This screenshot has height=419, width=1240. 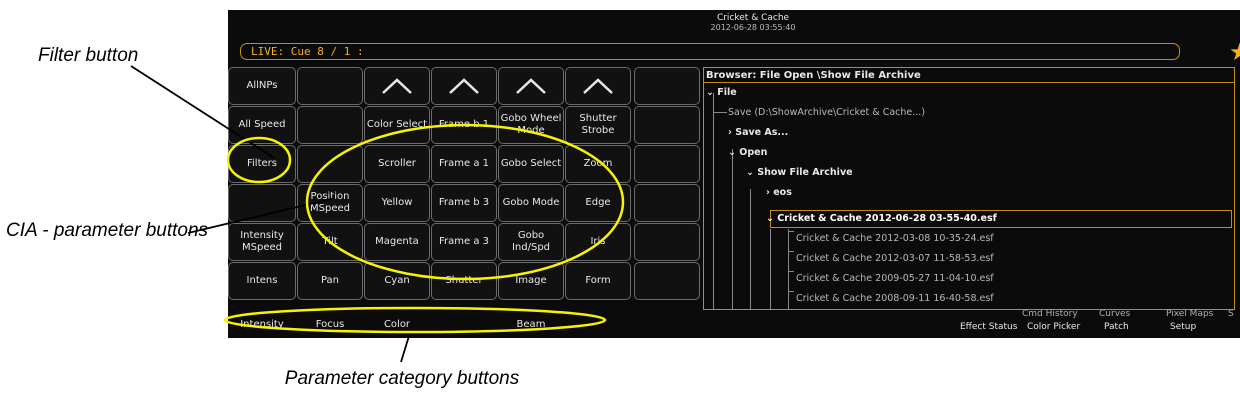 What do you see at coordinates (397, 325) in the screenshot?
I see `category-color-button: Color` at bounding box center [397, 325].